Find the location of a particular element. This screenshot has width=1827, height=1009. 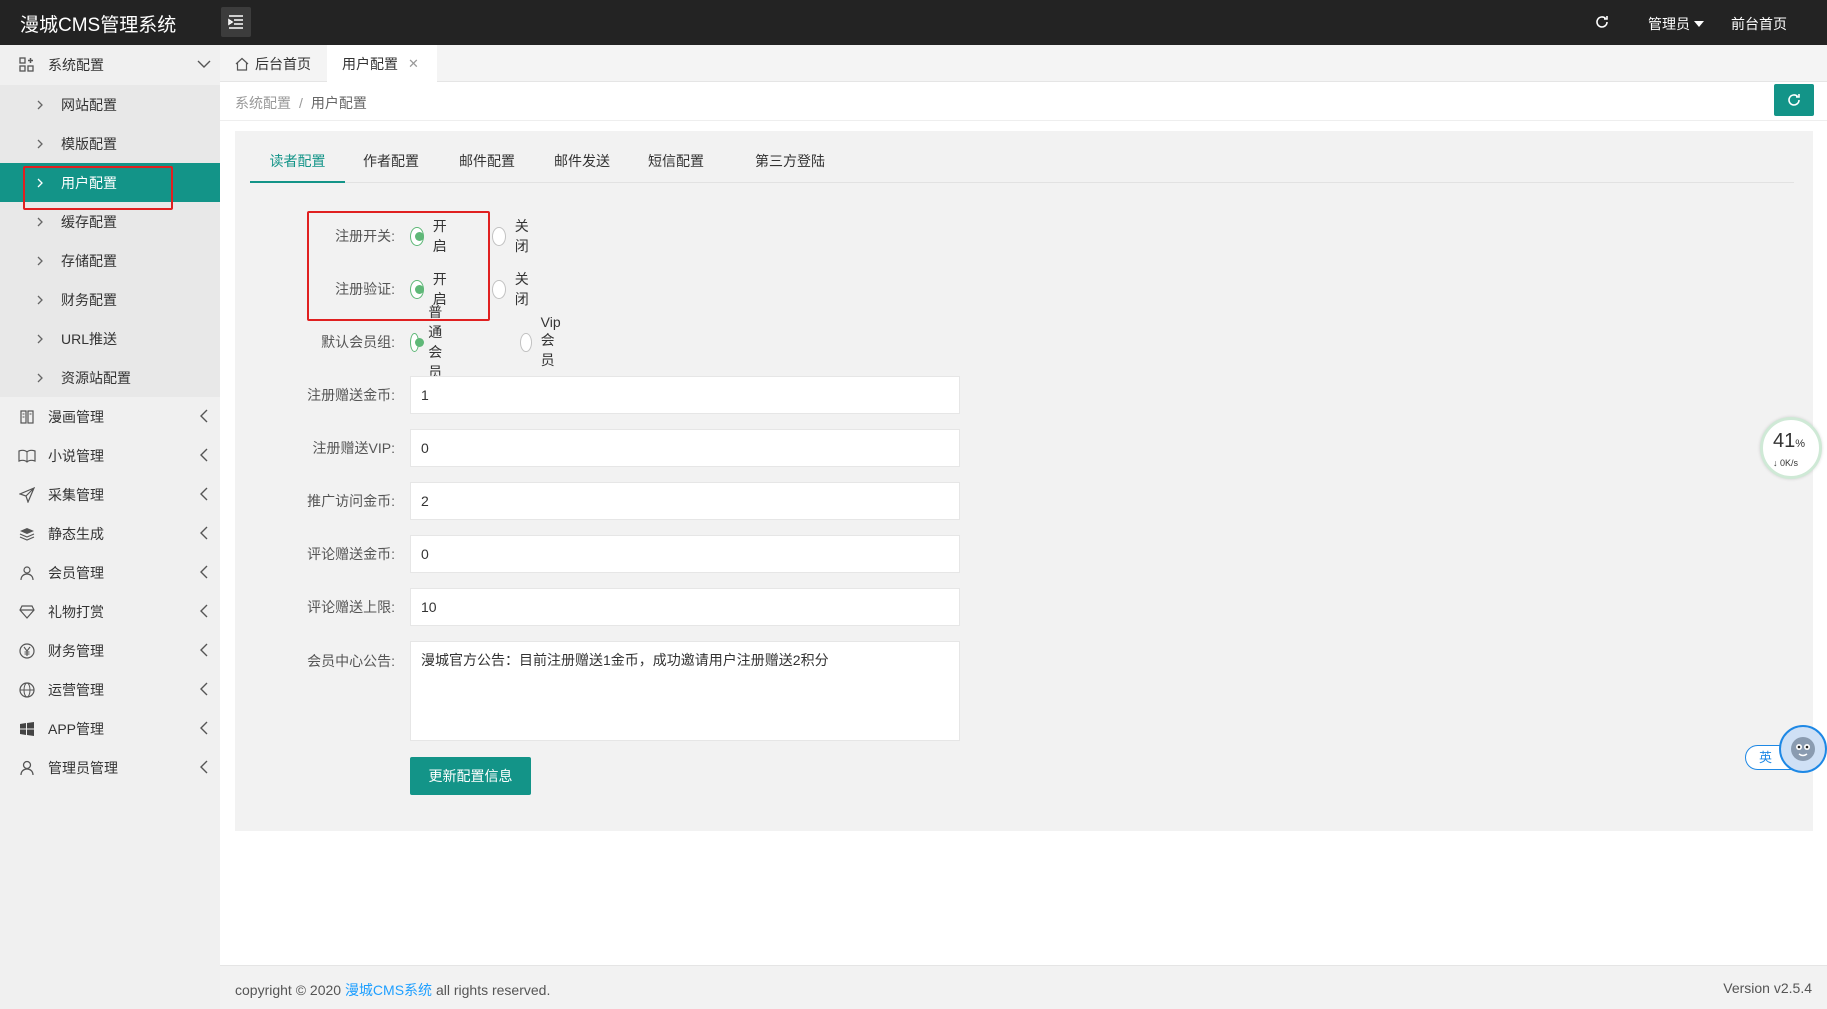

input-method-widget: 英 is located at coordinates (1786, 749).